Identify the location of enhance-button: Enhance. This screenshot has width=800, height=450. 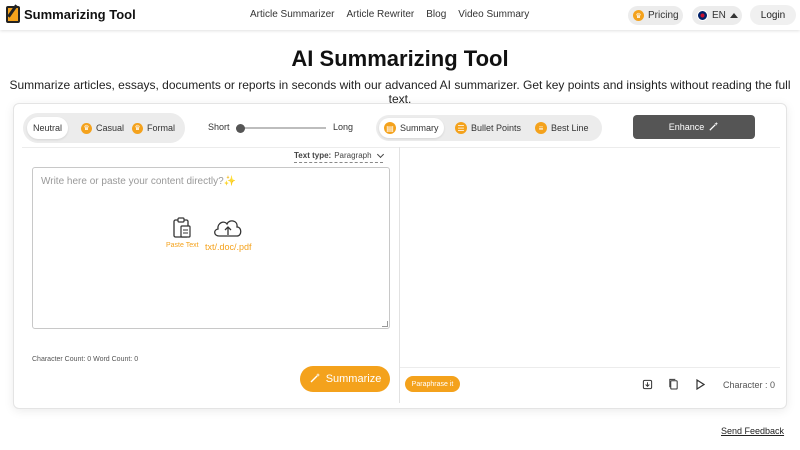
(694, 127).